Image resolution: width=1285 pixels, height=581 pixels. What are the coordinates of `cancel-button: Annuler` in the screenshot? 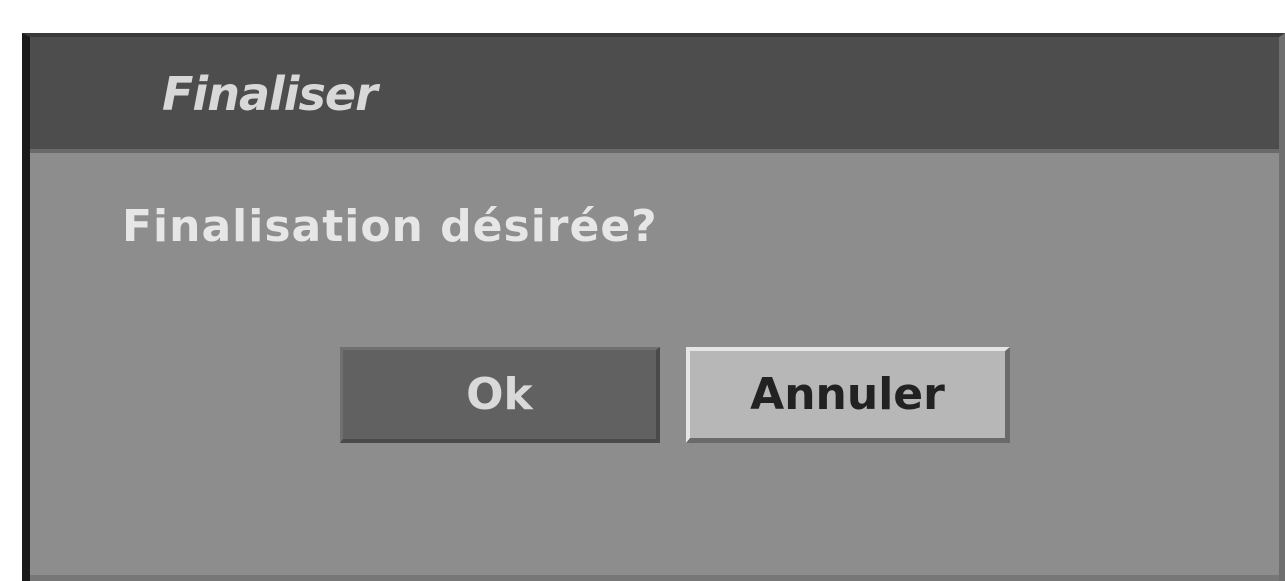 It's located at (848, 395).